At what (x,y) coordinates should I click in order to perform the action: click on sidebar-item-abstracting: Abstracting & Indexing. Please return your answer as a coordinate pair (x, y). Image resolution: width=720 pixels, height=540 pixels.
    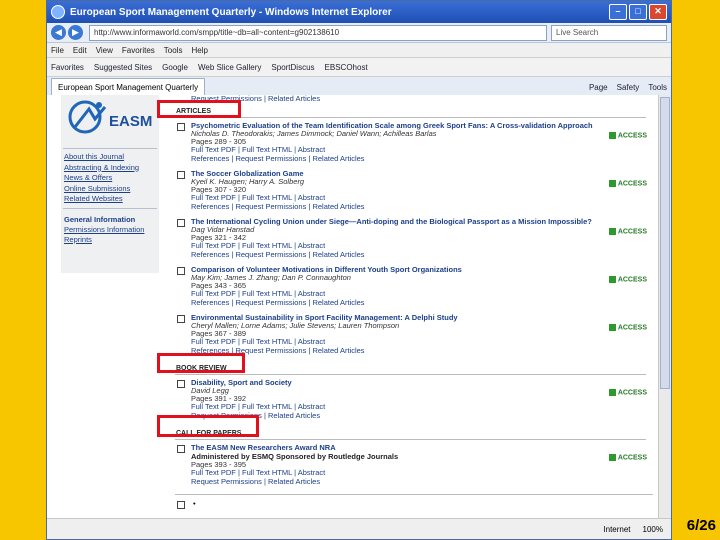
    Looking at the image, I should click on (110, 168).